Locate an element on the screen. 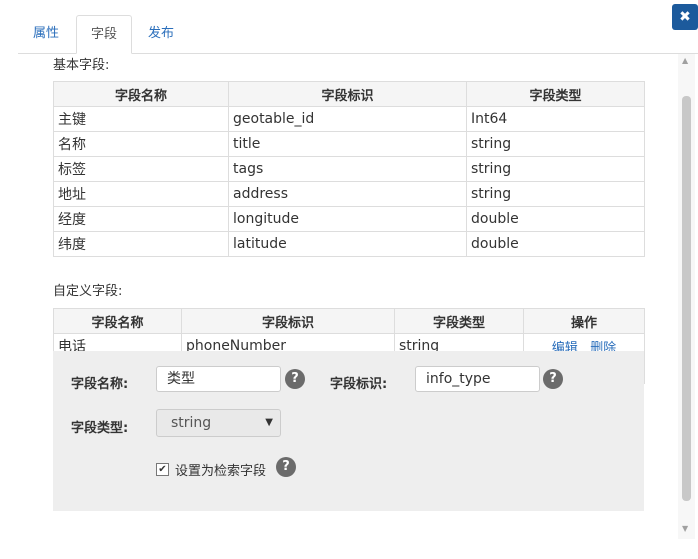 Image resolution: width=698 pixels, height=559 pixels. table-row: 名称 title string is located at coordinates (349, 144).